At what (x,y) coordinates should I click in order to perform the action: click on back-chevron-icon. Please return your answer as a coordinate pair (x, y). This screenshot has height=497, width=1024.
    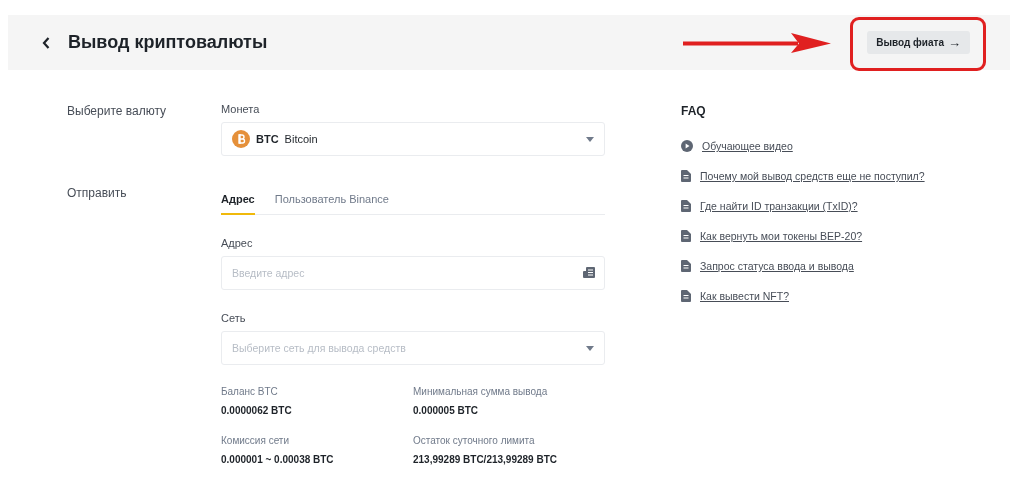
    Looking at the image, I should click on (46, 42).